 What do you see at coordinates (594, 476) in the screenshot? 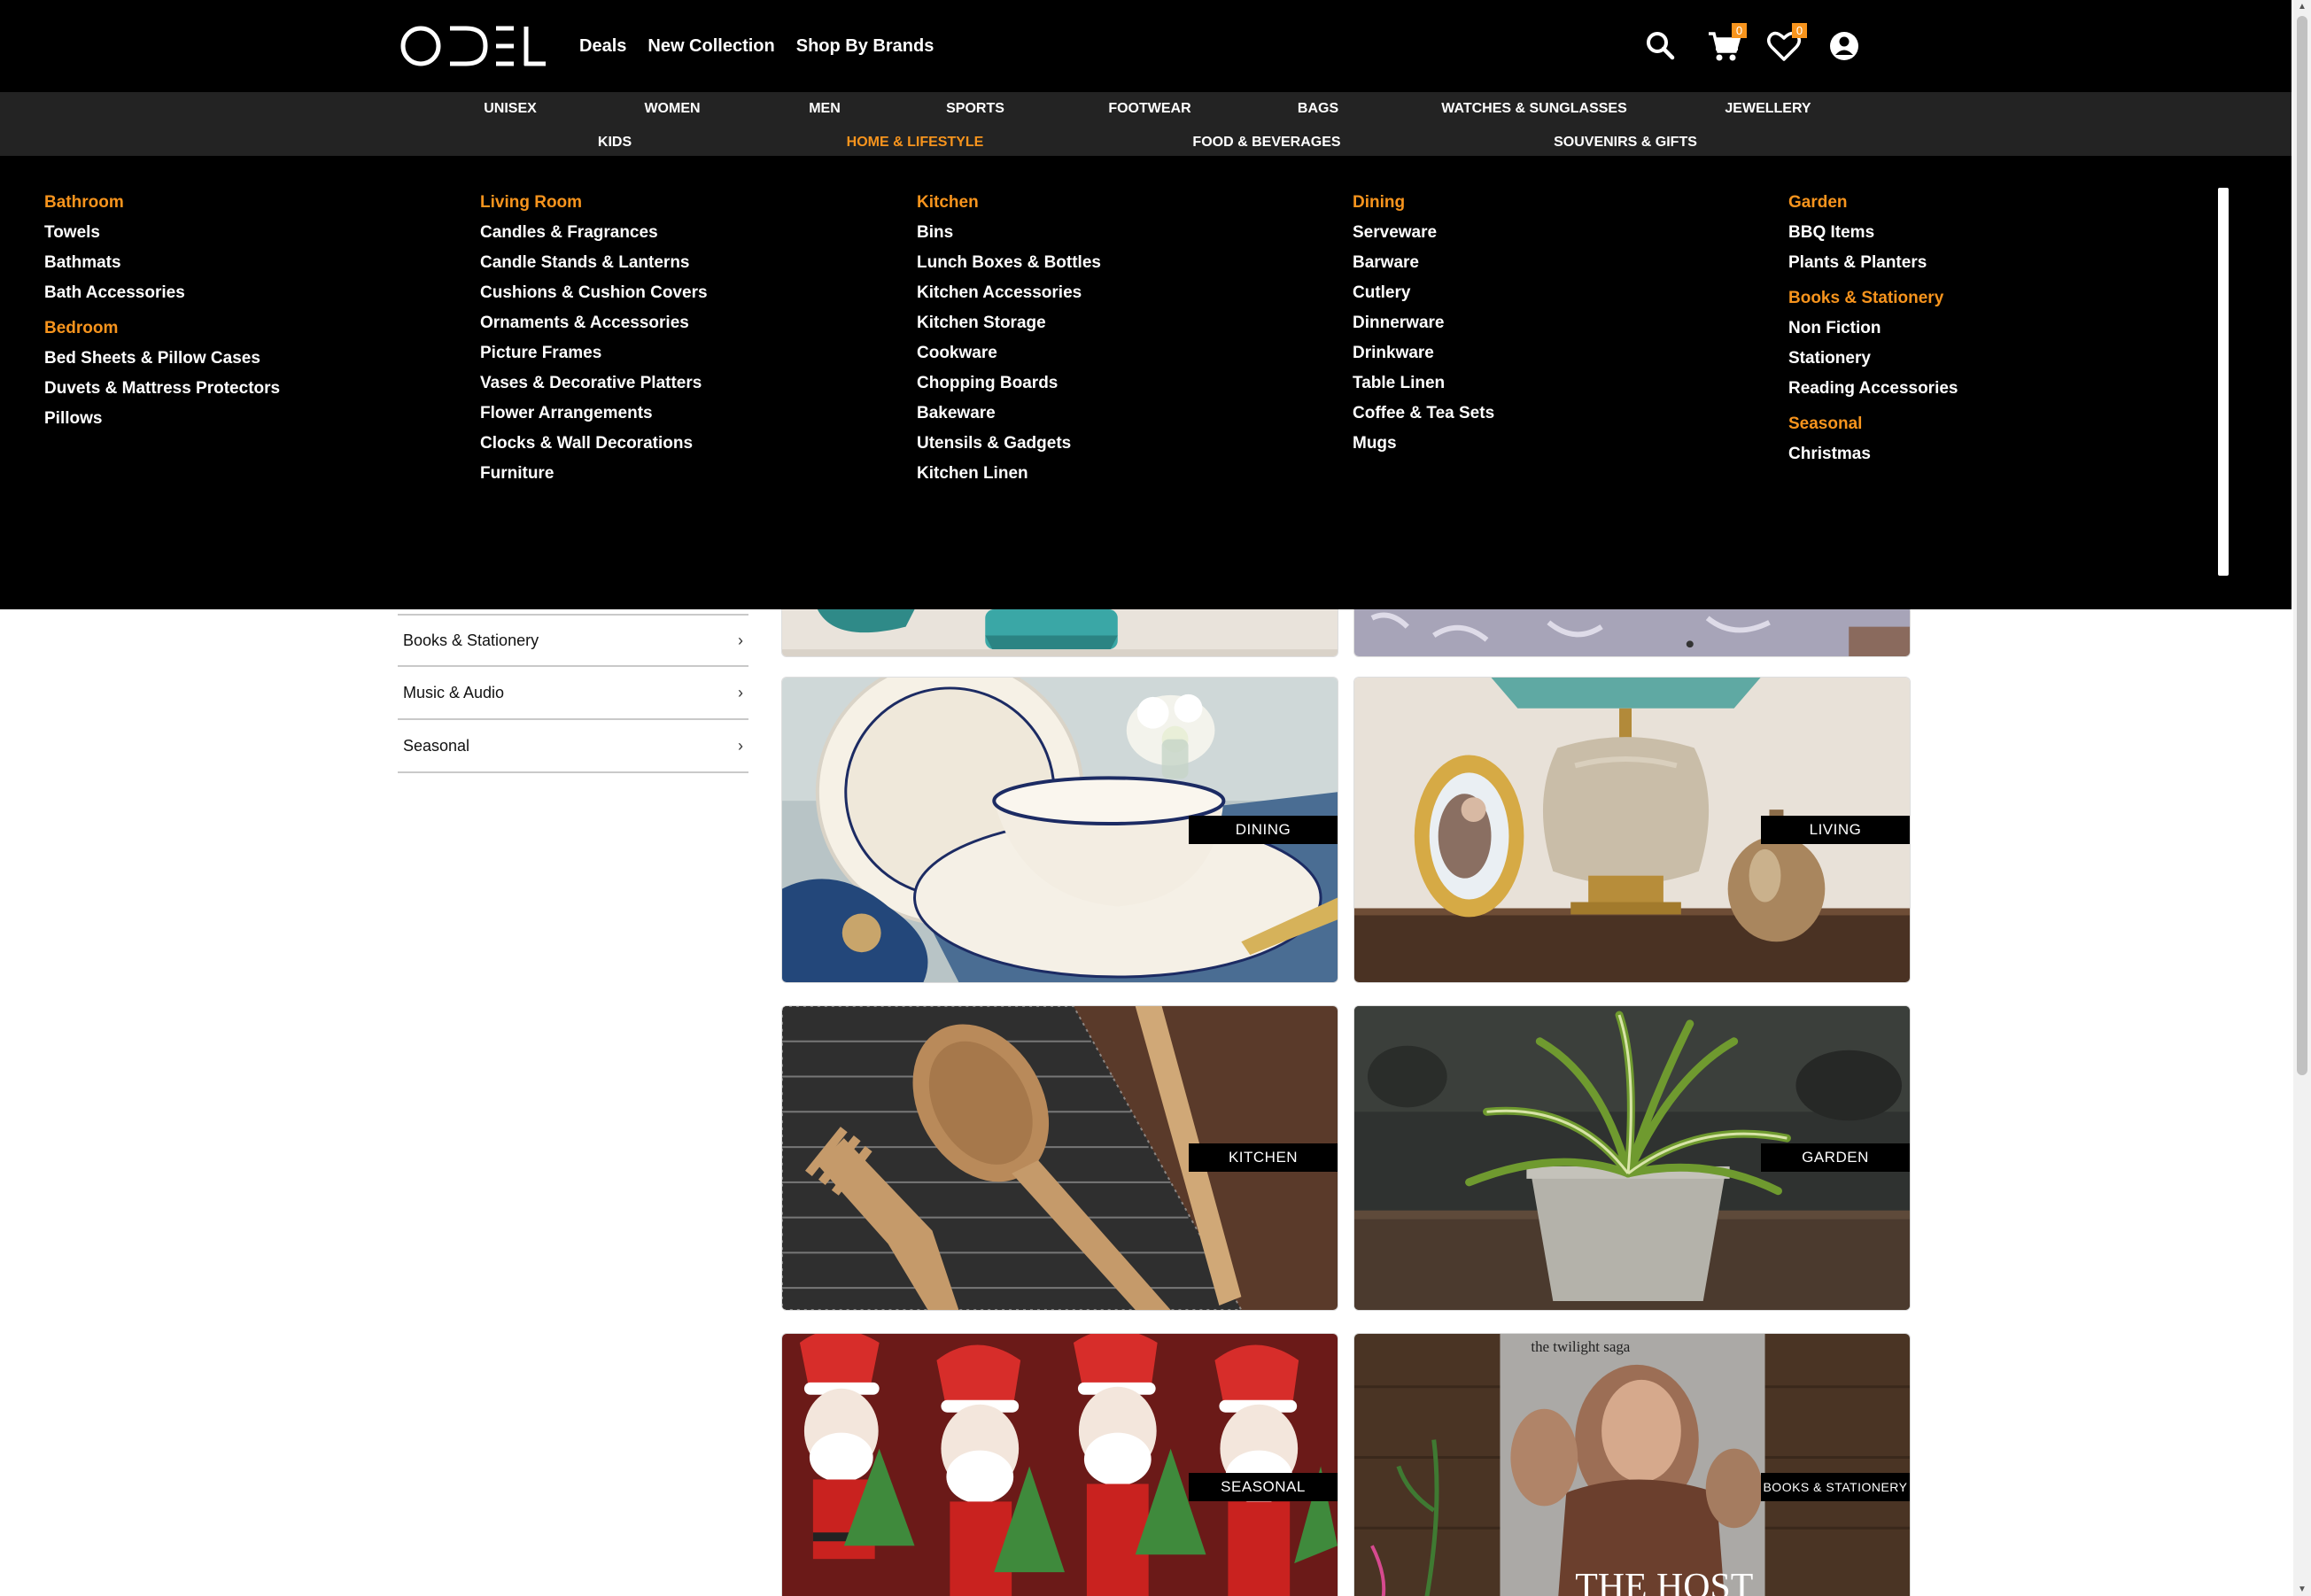
I see `menu-item: Furniture` at bounding box center [594, 476].